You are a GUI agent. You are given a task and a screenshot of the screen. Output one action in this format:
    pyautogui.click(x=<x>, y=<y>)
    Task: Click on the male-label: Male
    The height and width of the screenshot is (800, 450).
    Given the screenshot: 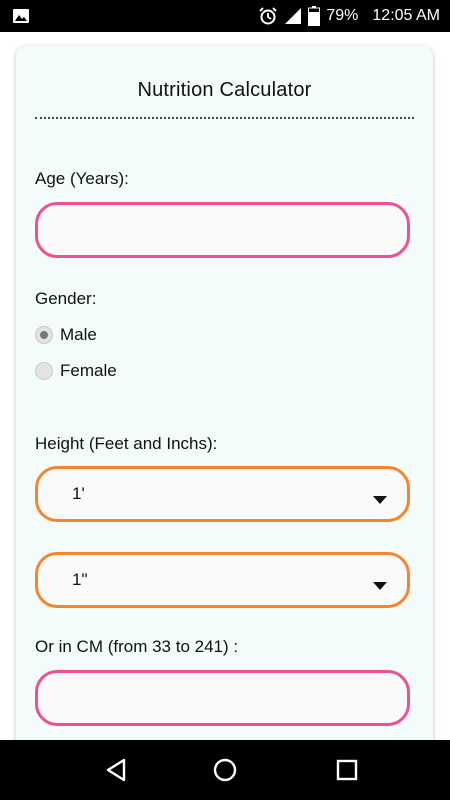 What is the action you would take?
    pyautogui.click(x=78, y=334)
    